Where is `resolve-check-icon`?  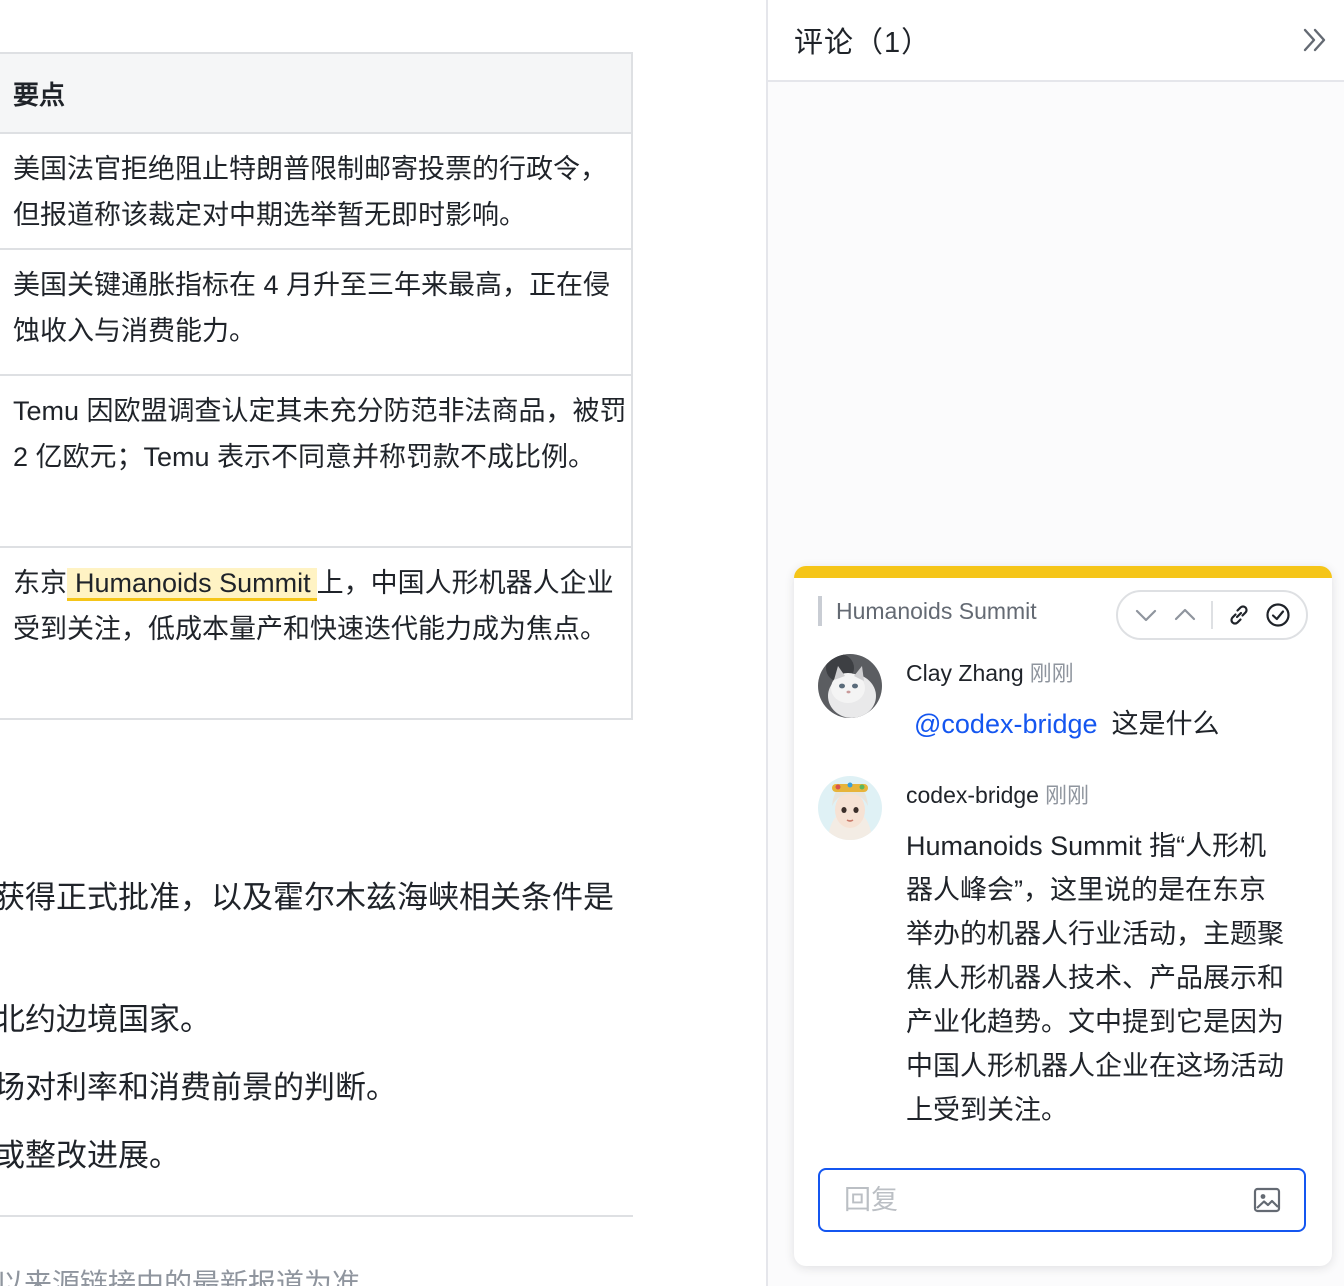 resolve-check-icon is located at coordinates (1278, 615).